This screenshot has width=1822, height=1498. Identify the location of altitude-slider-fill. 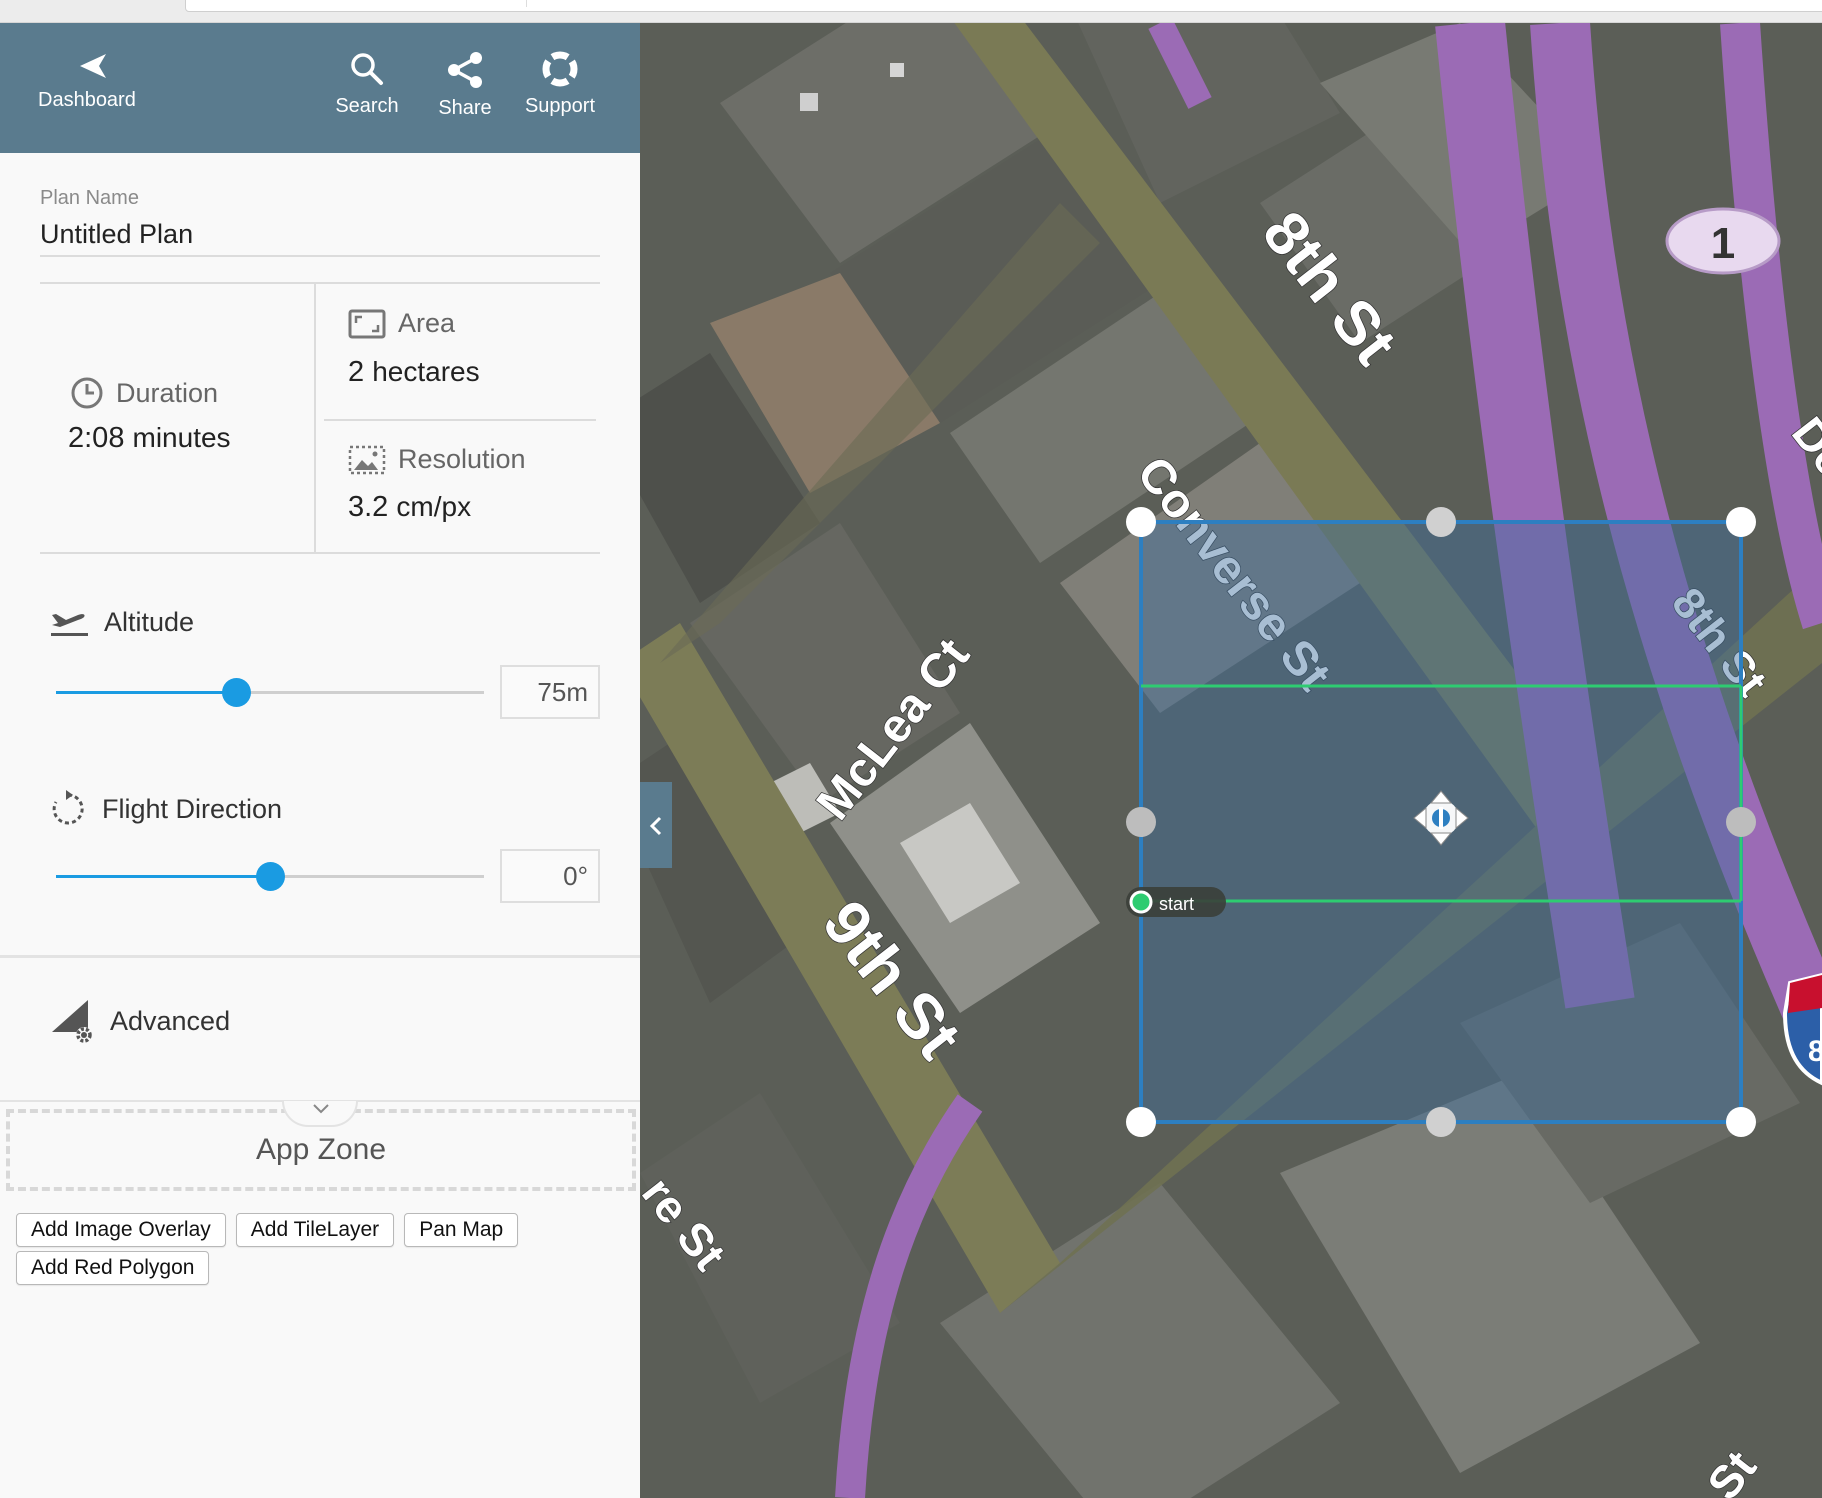
(146, 692).